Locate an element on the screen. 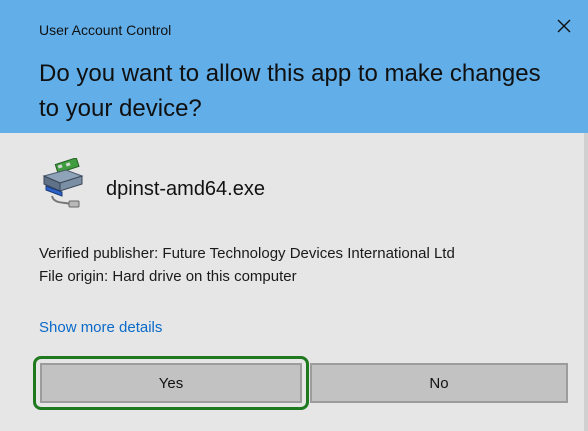 This screenshot has width=588, height=431. show-more-details-link: Show more details is located at coordinates (100, 327).